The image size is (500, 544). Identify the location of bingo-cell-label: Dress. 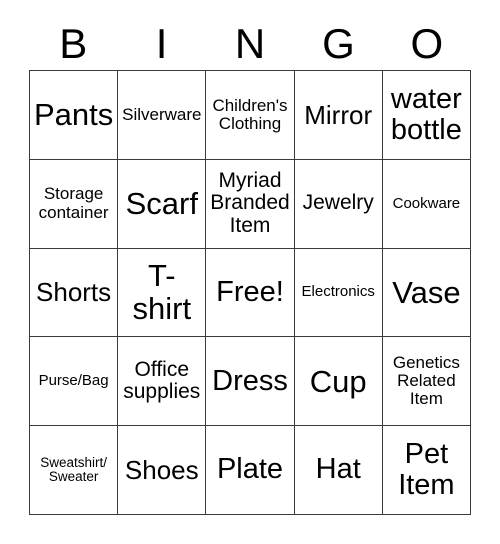
(250, 380).